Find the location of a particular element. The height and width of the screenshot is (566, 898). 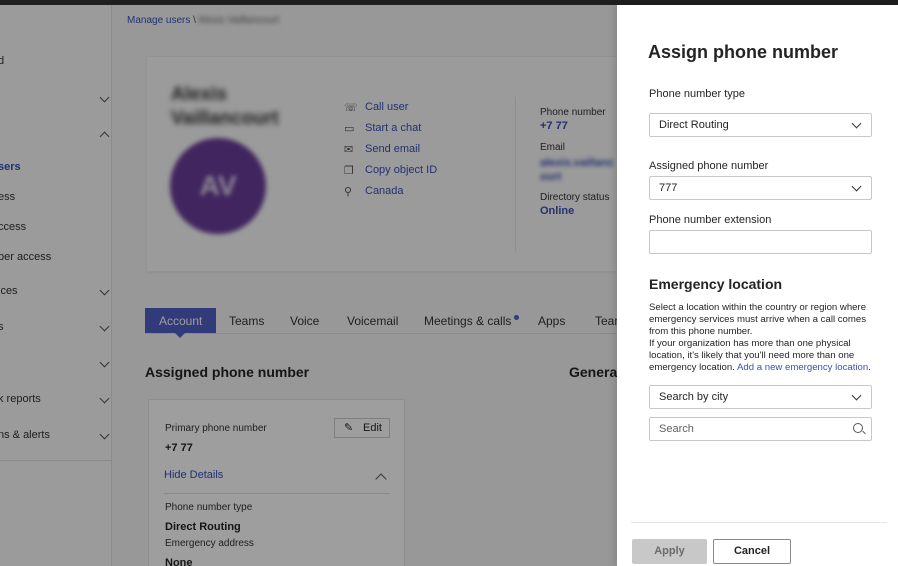

footer-divider is located at coordinates (759, 522).